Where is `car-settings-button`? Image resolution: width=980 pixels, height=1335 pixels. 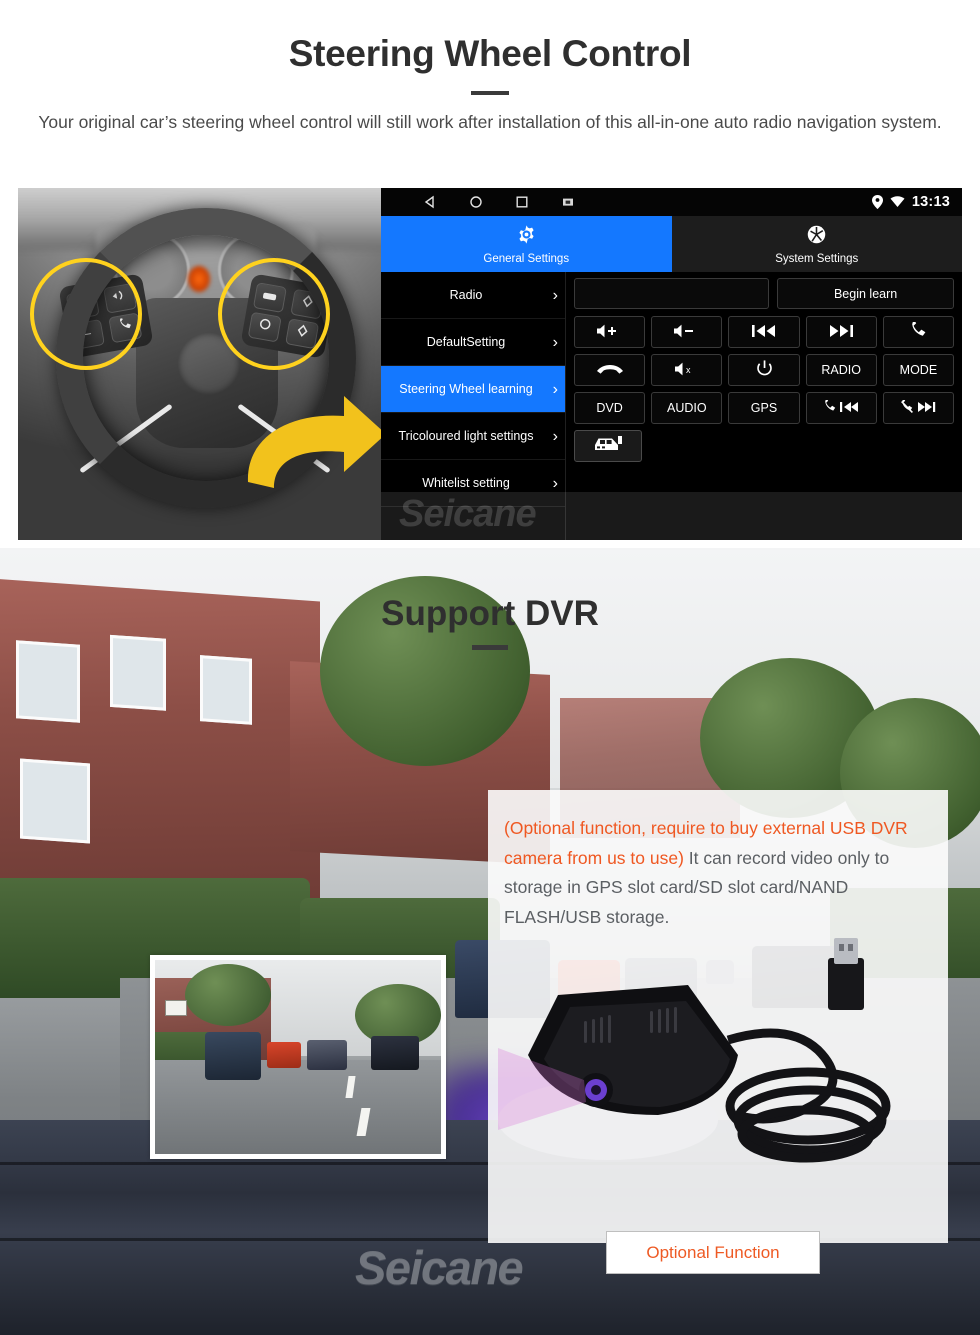
car-settings-button is located at coordinates (608, 446).